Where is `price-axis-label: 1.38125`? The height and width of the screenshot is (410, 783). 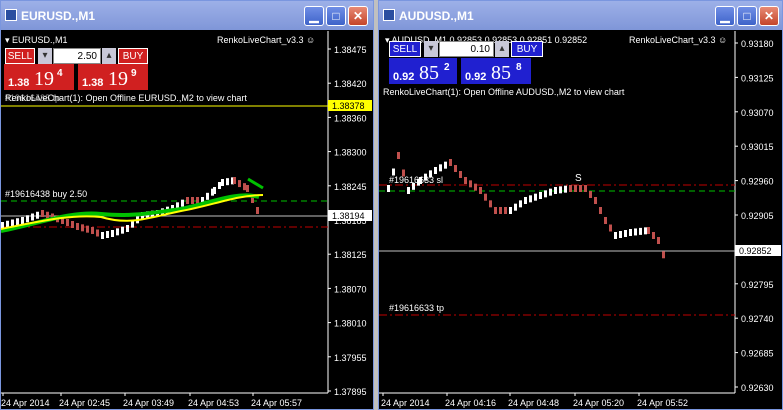
price-axis-label: 1.38125 is located at coordinates (350, 255).